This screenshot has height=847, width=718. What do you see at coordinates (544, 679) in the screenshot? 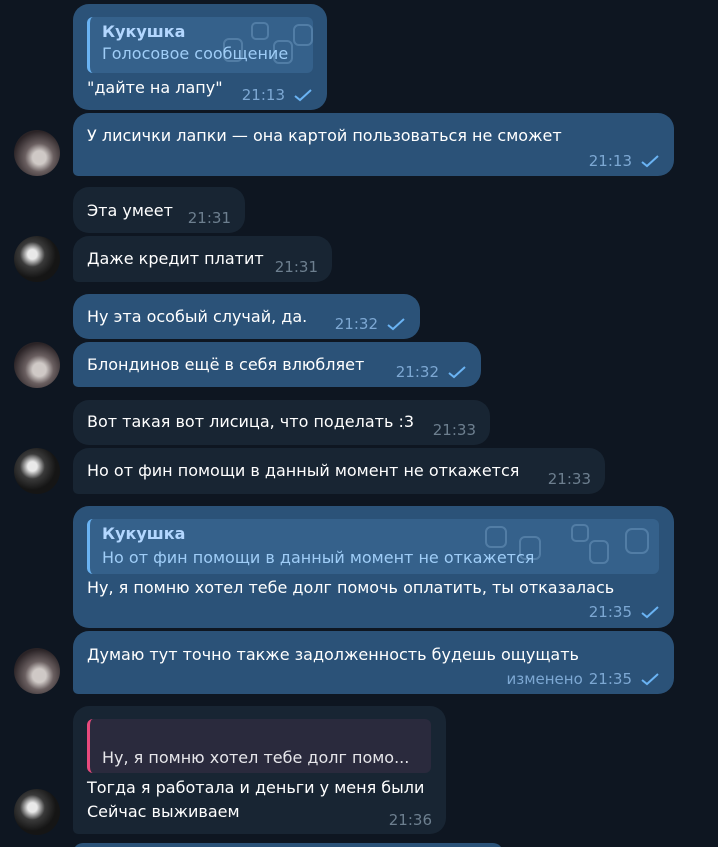
I see `edited-label: изменено` at bounding box center [544, 679].